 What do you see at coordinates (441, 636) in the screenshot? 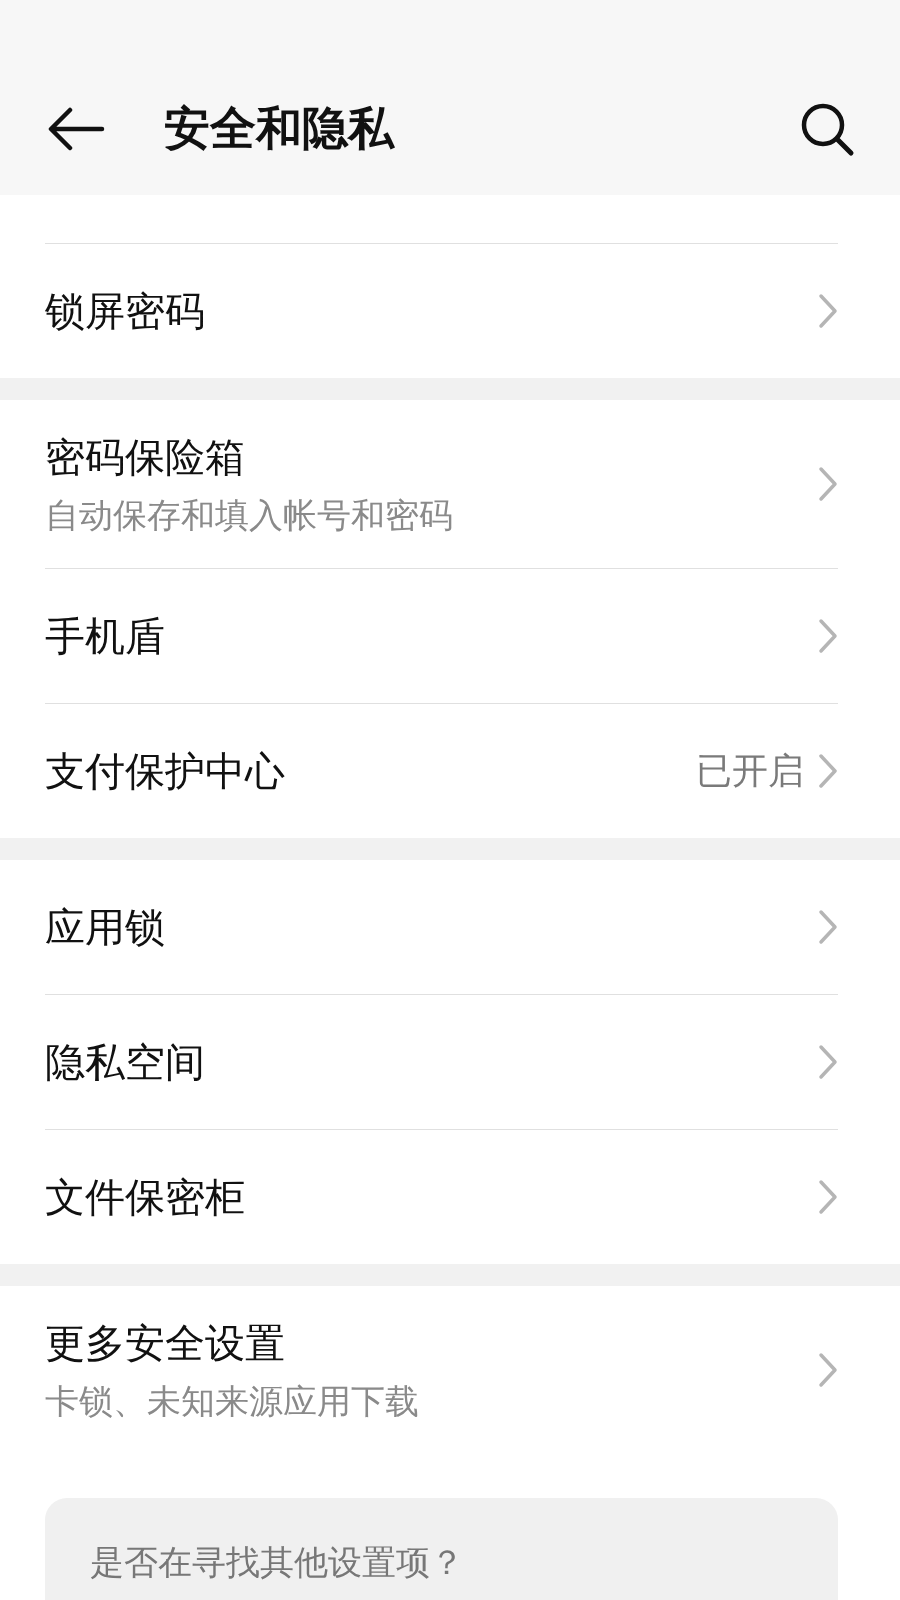
I see `settings-row: 手机盾` at bounding box center [441, 636].